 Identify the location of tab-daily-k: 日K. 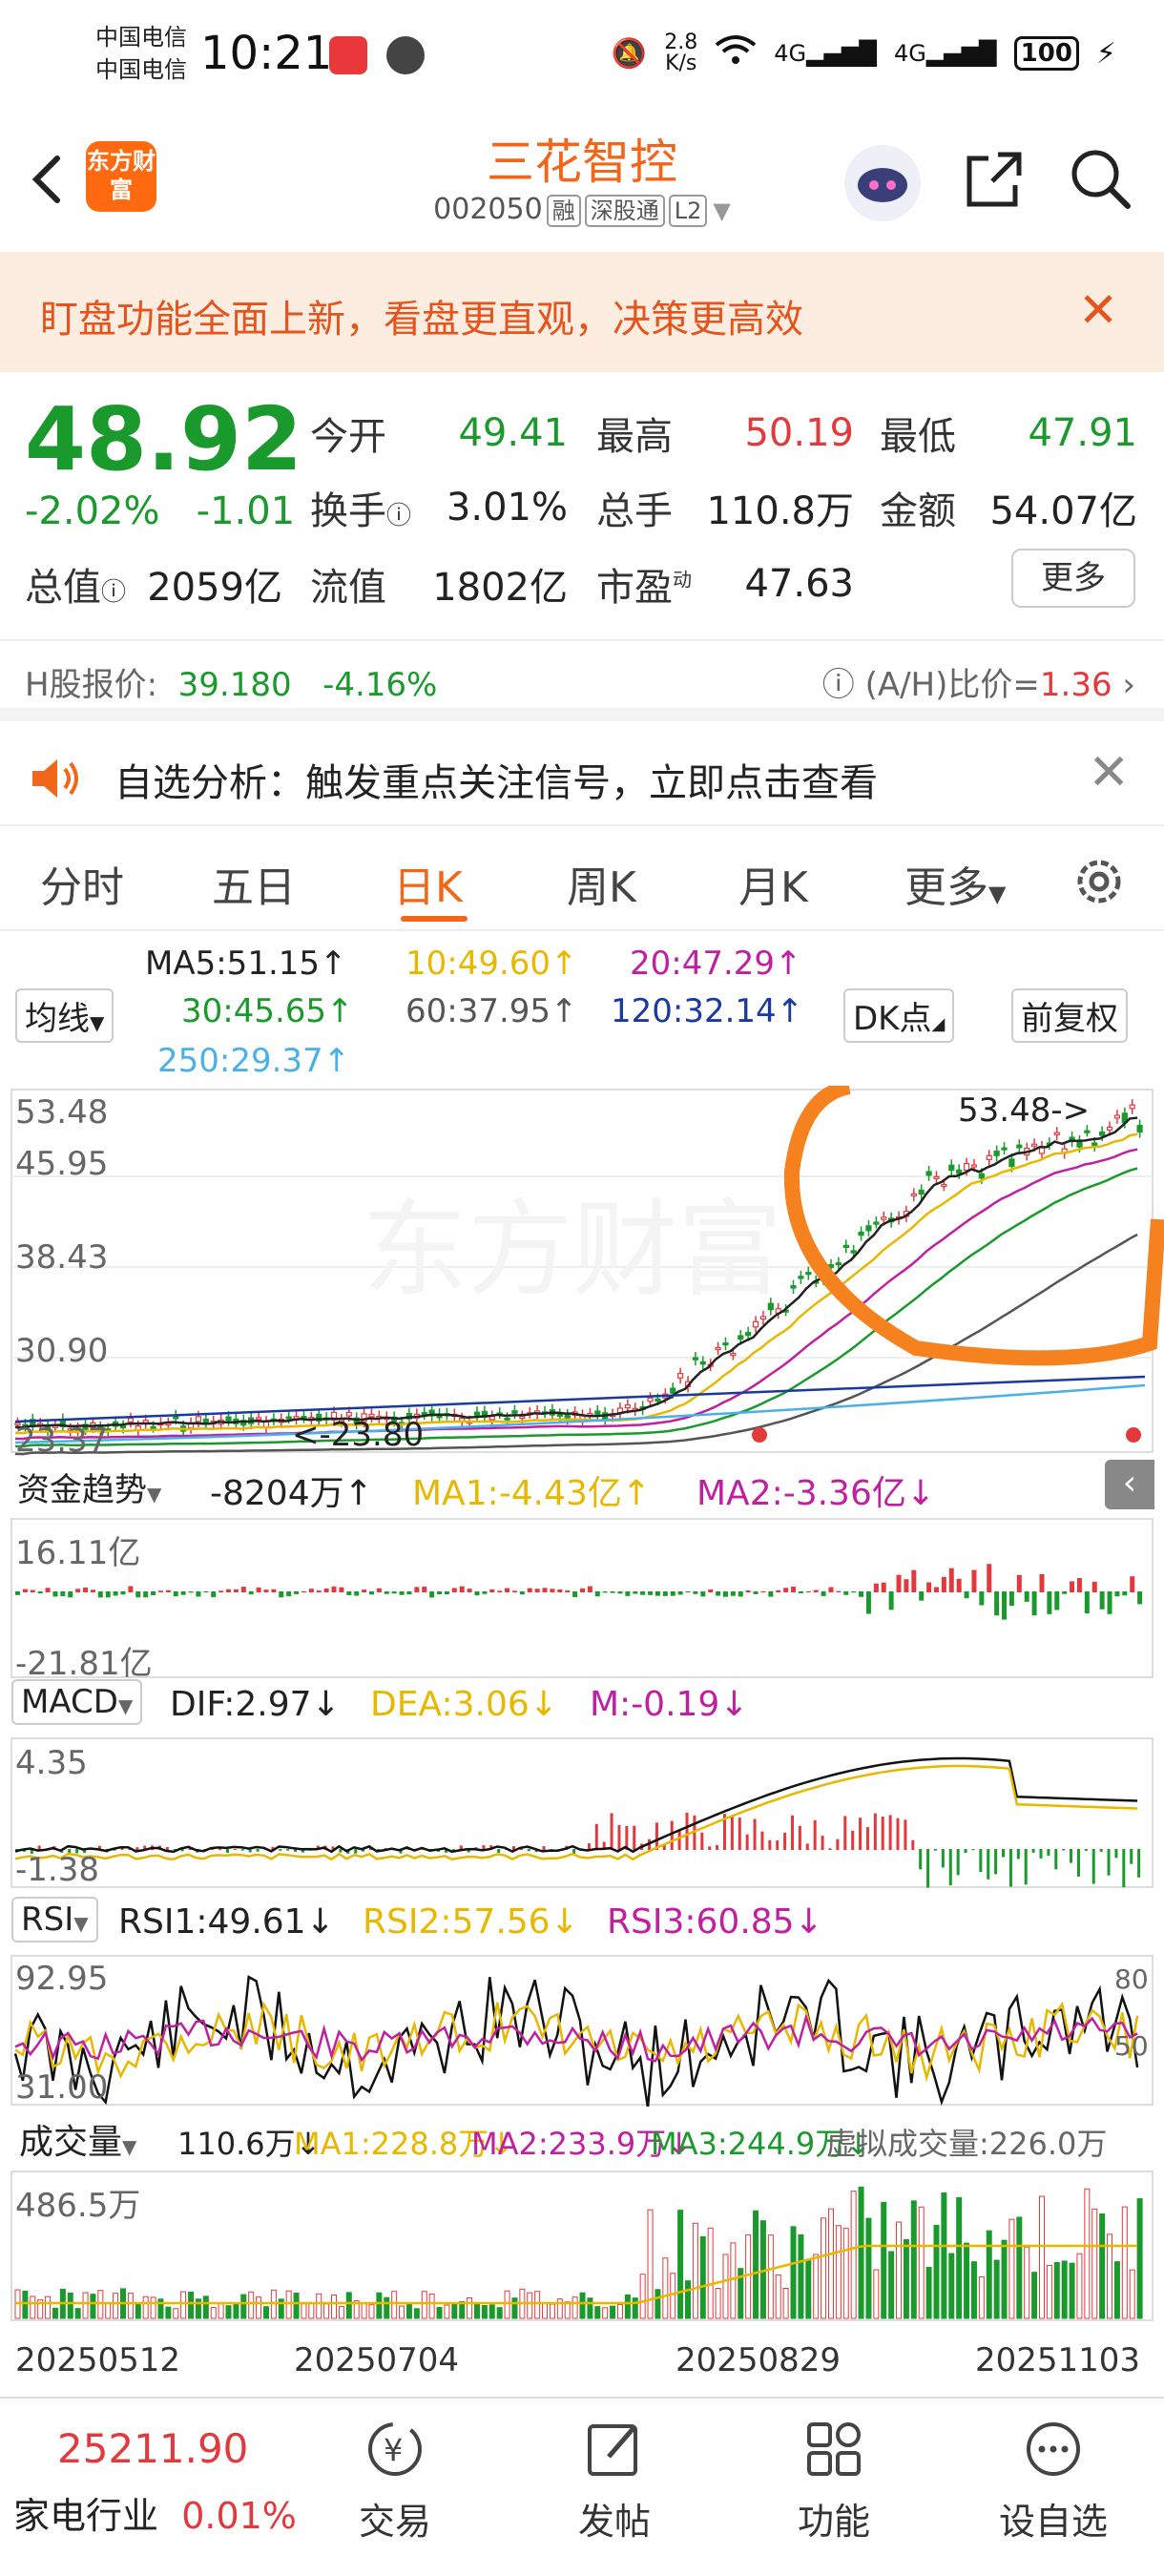
(428, 883).